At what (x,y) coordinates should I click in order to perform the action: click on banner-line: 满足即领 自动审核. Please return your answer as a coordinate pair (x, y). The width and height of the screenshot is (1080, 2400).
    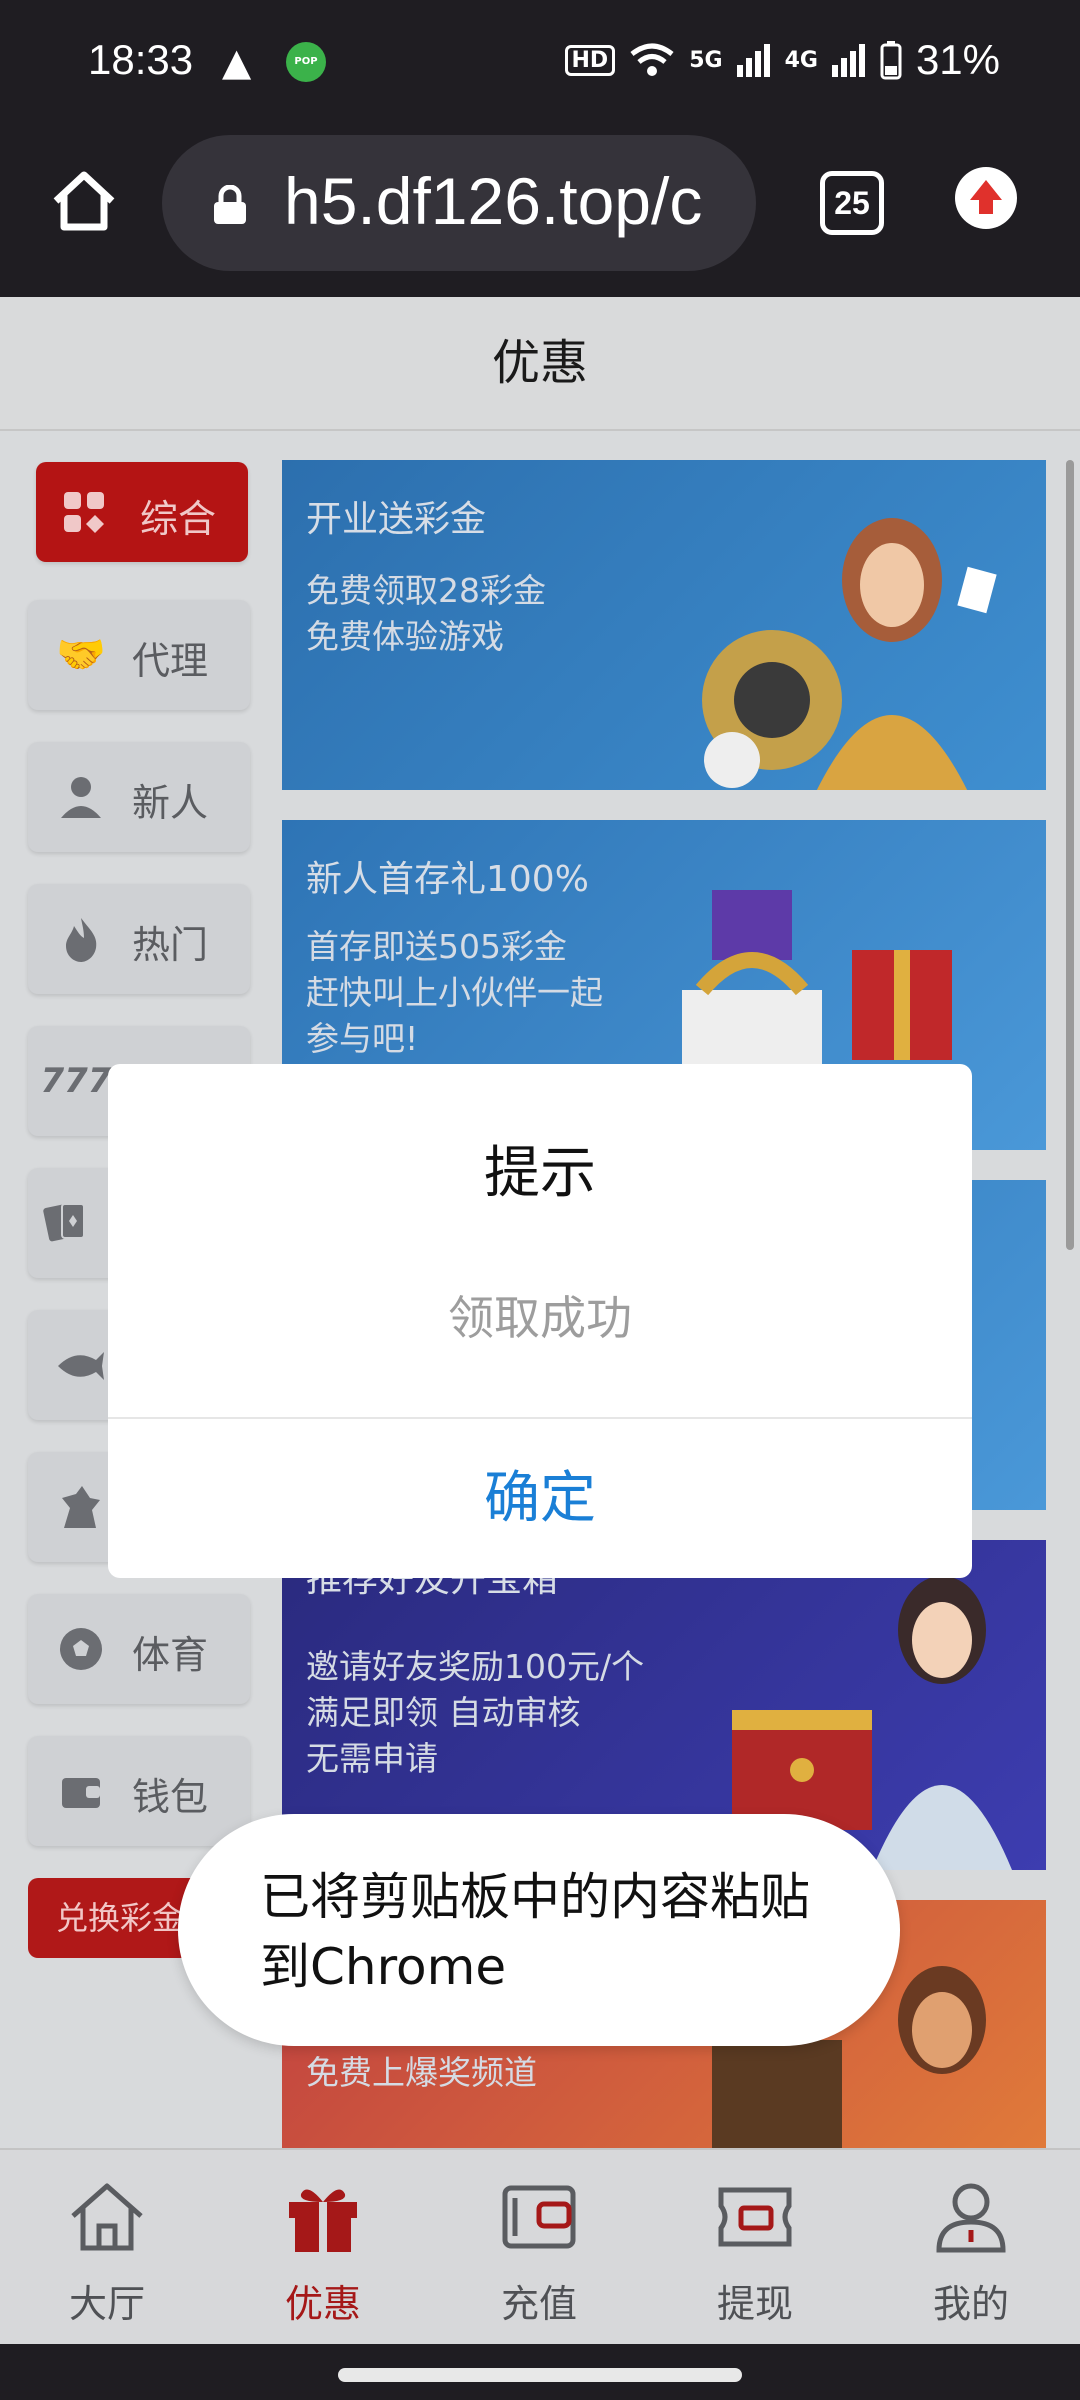
    Looking at the image, I should click on (443, 1712).